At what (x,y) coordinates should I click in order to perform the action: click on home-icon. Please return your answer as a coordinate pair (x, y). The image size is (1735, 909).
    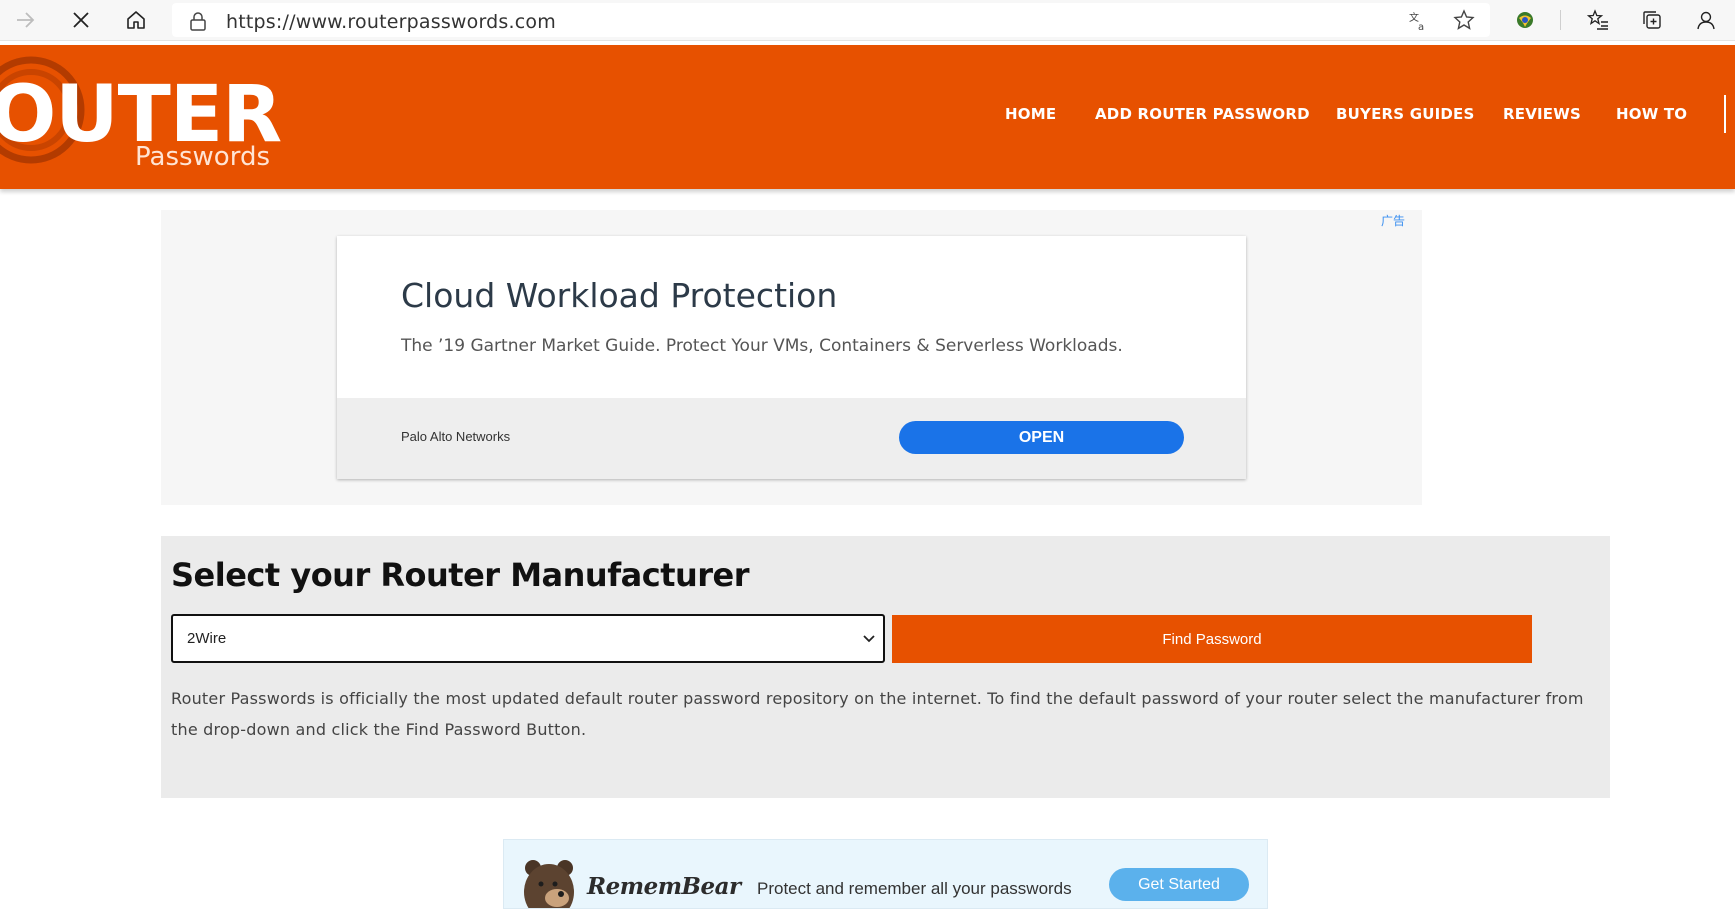
    Looking at the image, I should click on (136, 20).